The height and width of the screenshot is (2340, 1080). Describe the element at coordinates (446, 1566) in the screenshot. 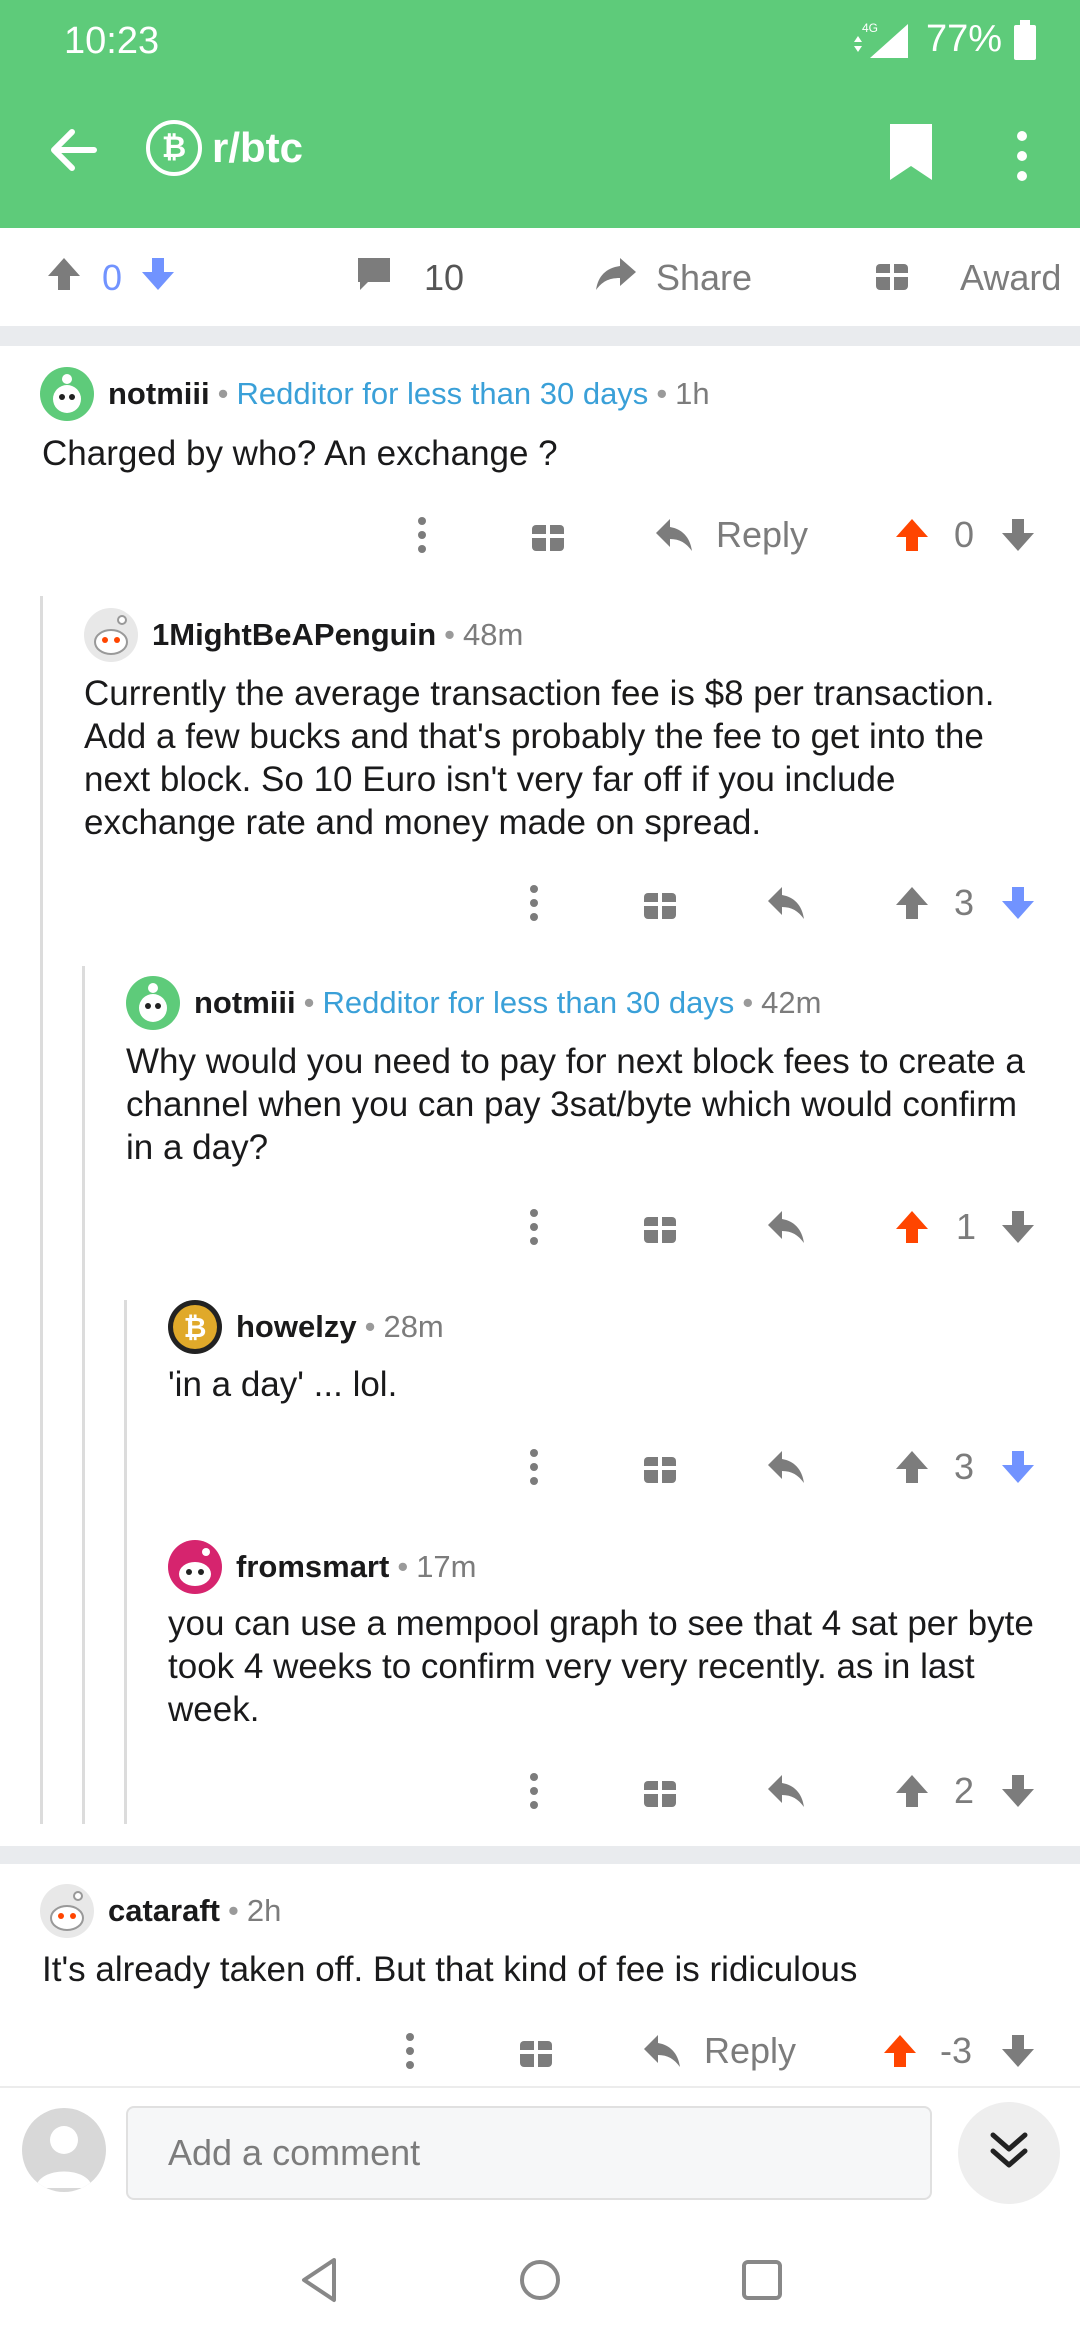

I see `comment-age: 17m` at that location.